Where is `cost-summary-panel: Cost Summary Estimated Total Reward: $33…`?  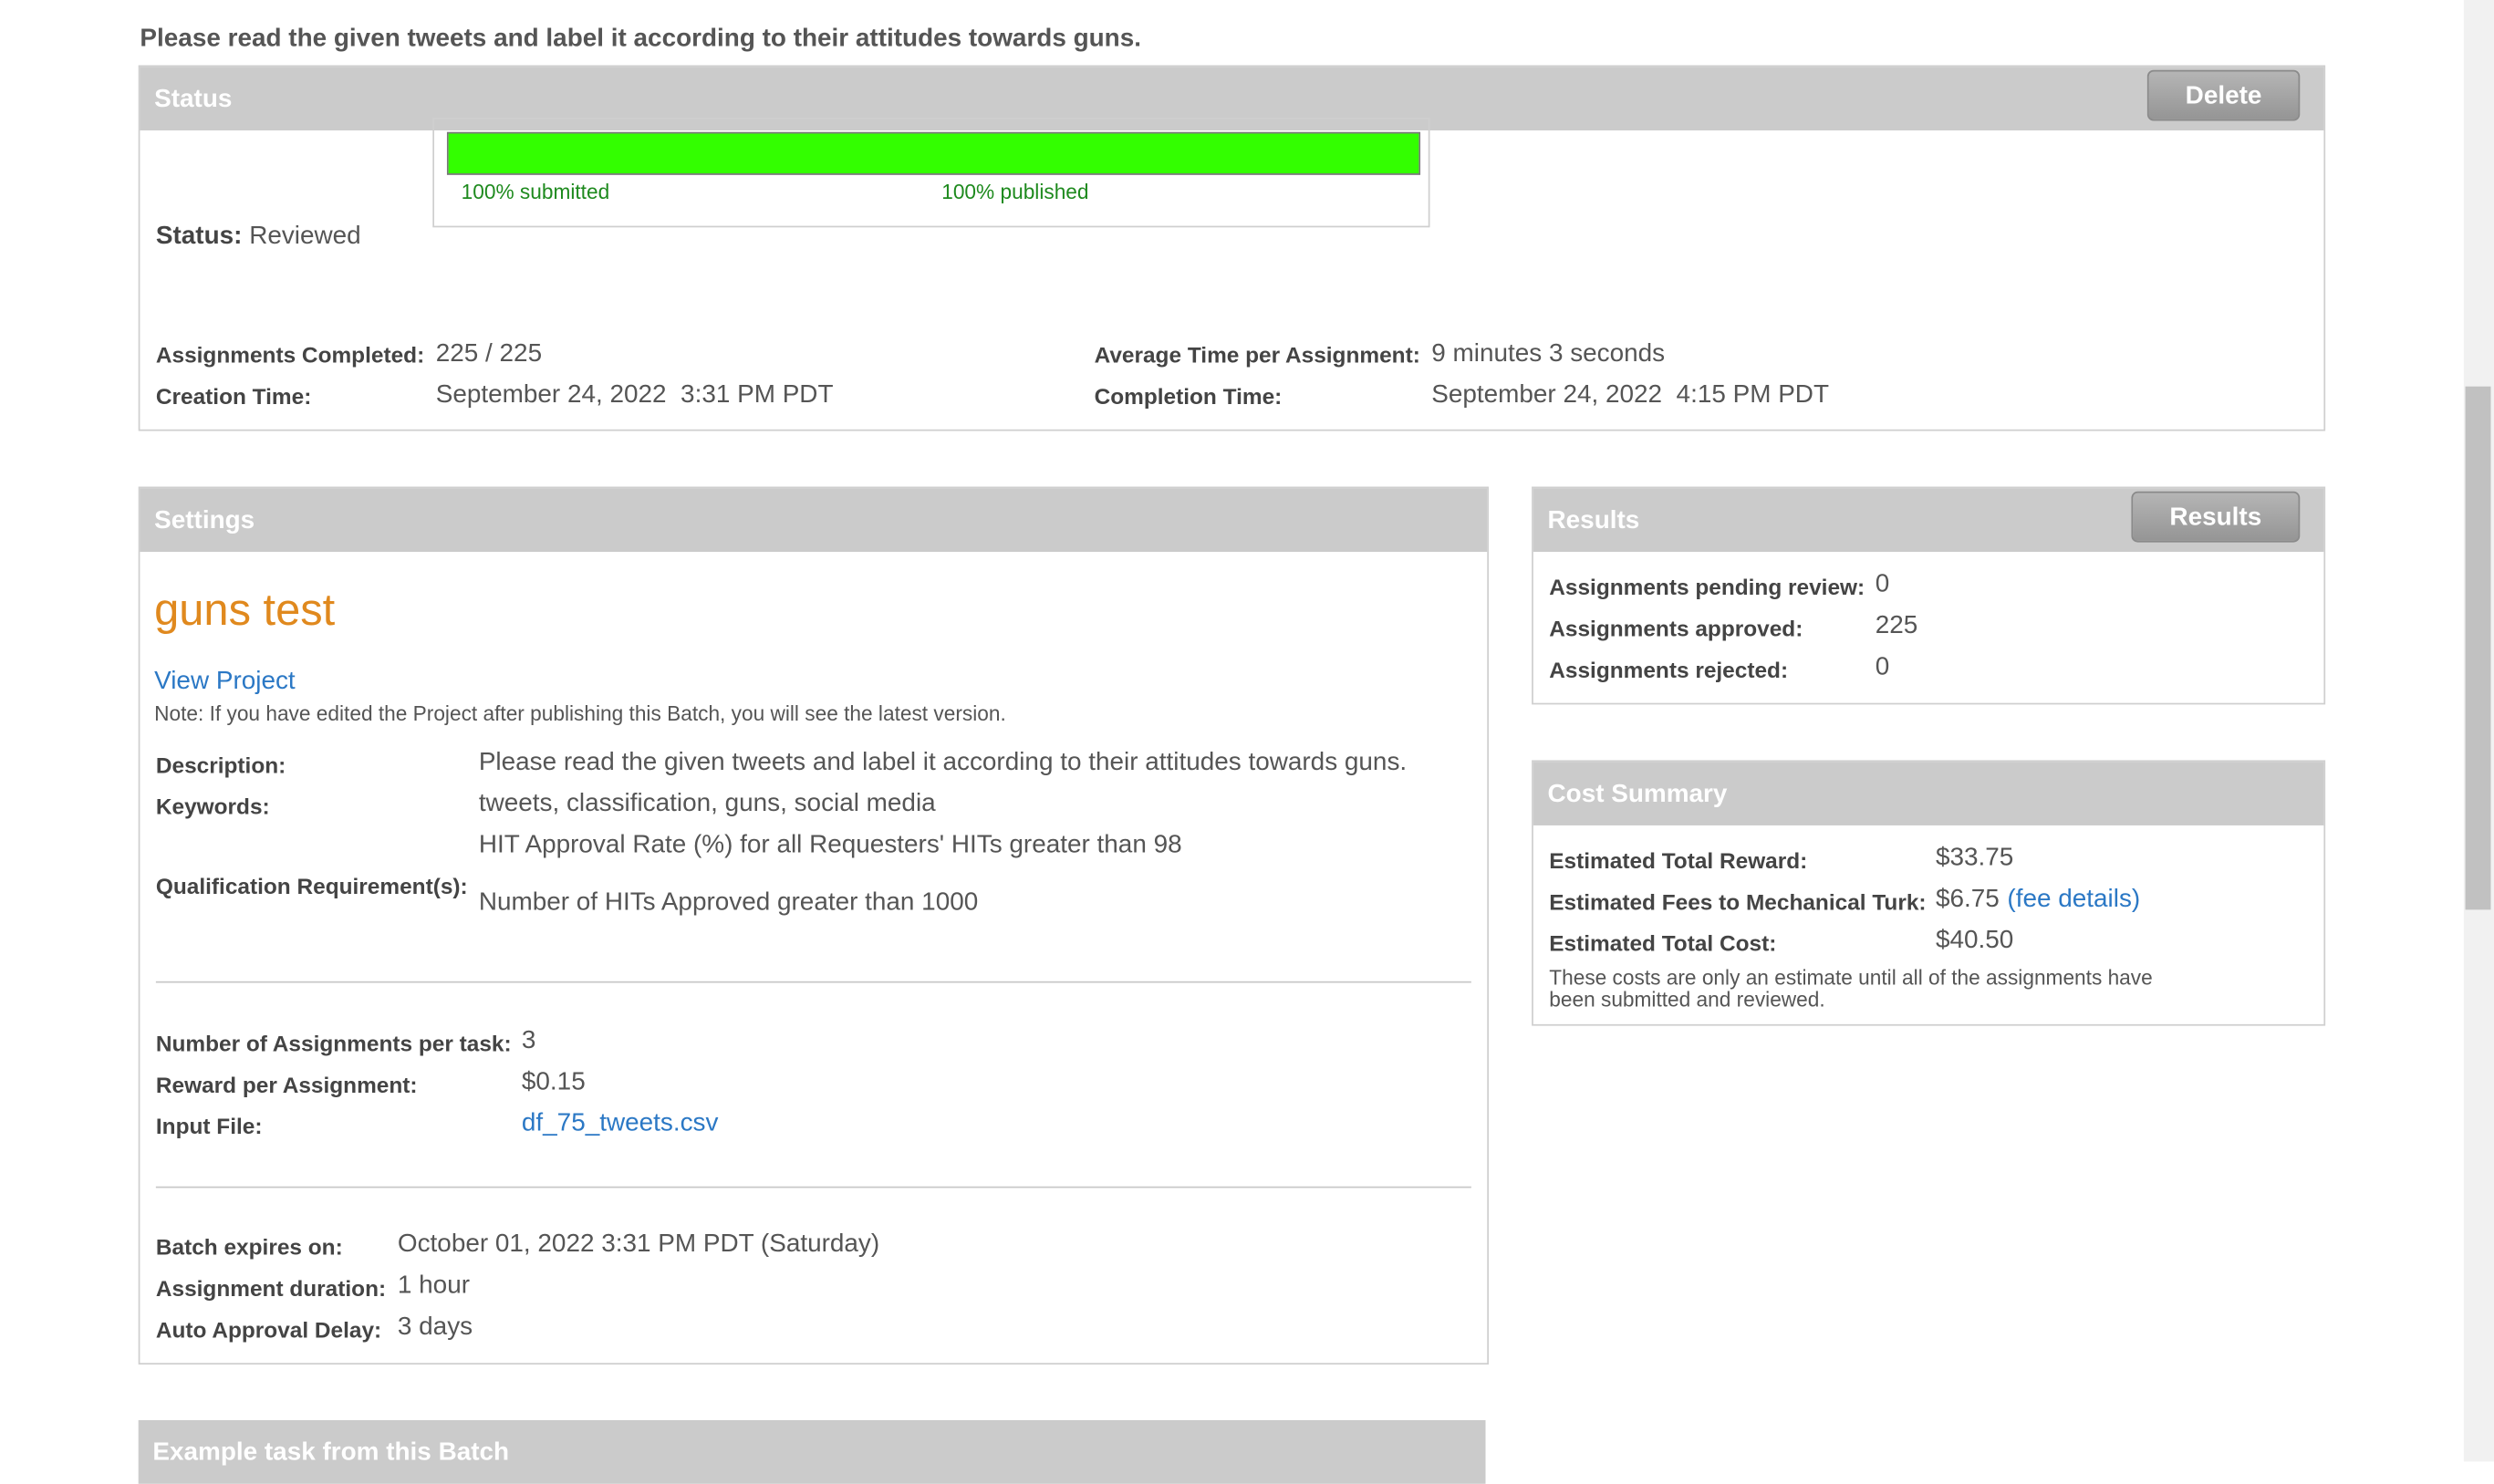
cost-summary-panel: Cost Summary Estimated Total Reward: $33… is located at coordinates (1929, 893).